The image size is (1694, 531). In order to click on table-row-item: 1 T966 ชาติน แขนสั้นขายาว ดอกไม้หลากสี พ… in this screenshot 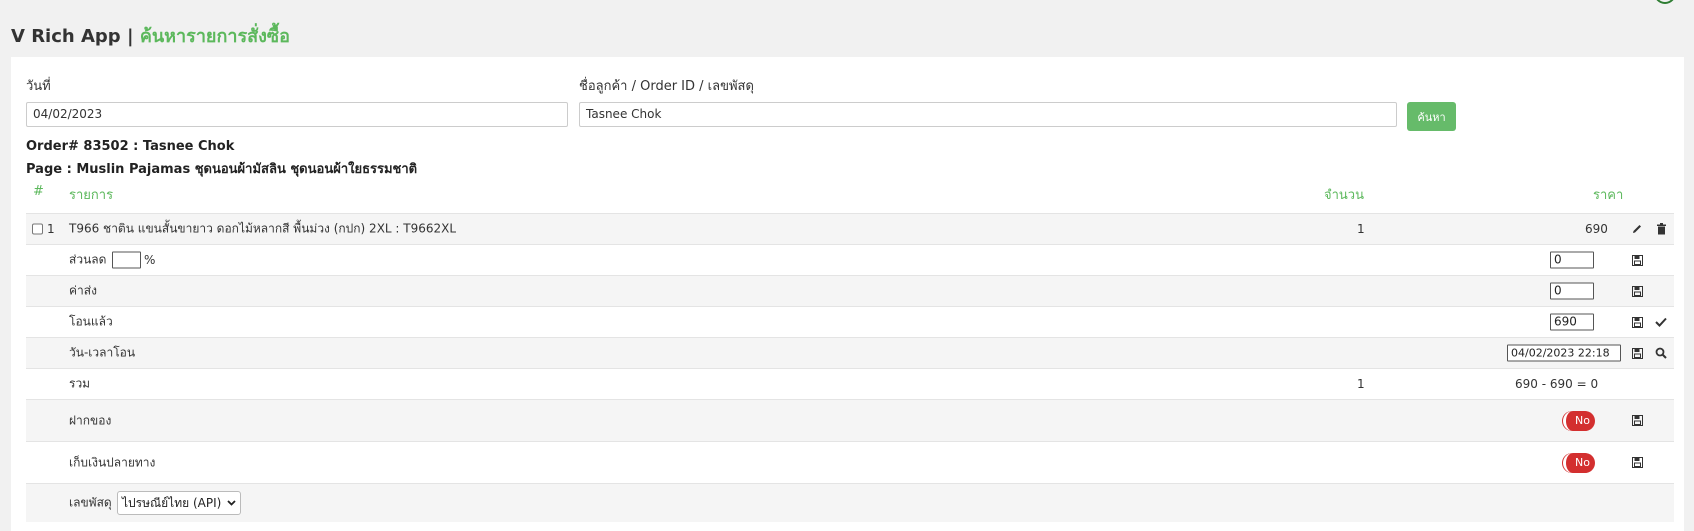, I will do `click(850, 228)`.